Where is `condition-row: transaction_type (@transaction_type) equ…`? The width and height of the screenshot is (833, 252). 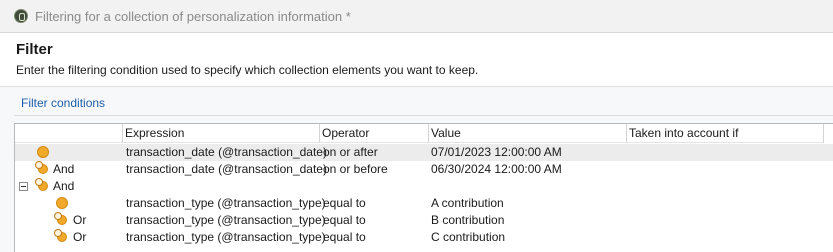 condition-row: transaction_type (@transaction_type) equ… is located at coordinates (424, 203).